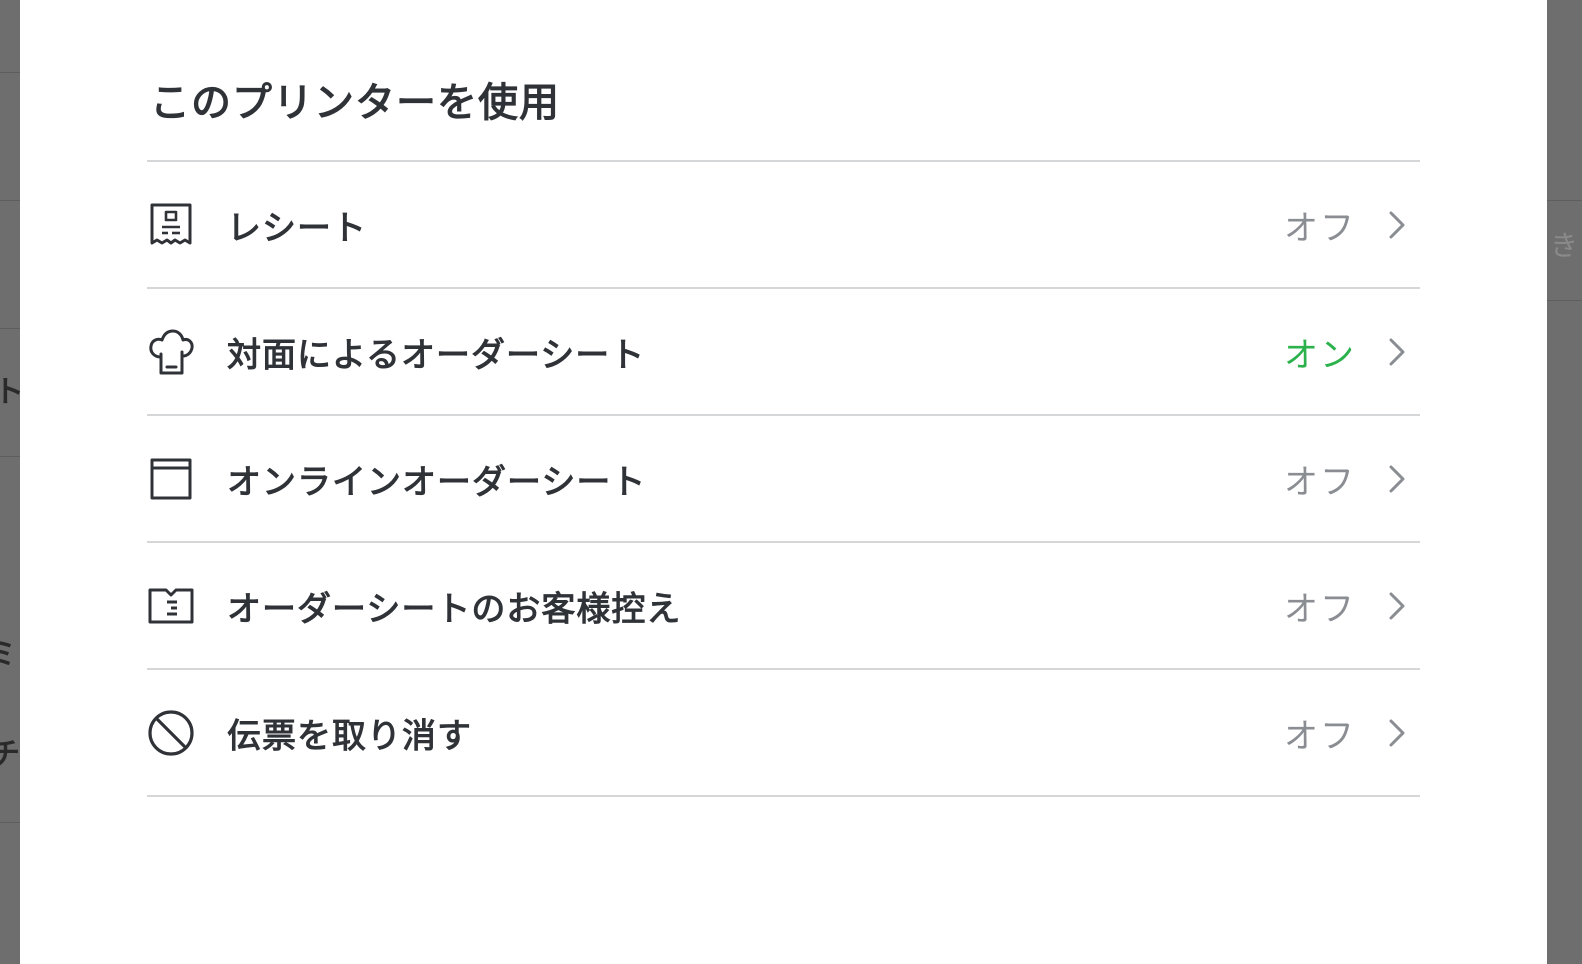 This screenshot has height=964, width=1582. What do you see at coordinates (783, 352) in the screenshot?
I see `row-in-person-order-sheet: 対面によるオーダーシート オン` at bounding box center [783, 352].